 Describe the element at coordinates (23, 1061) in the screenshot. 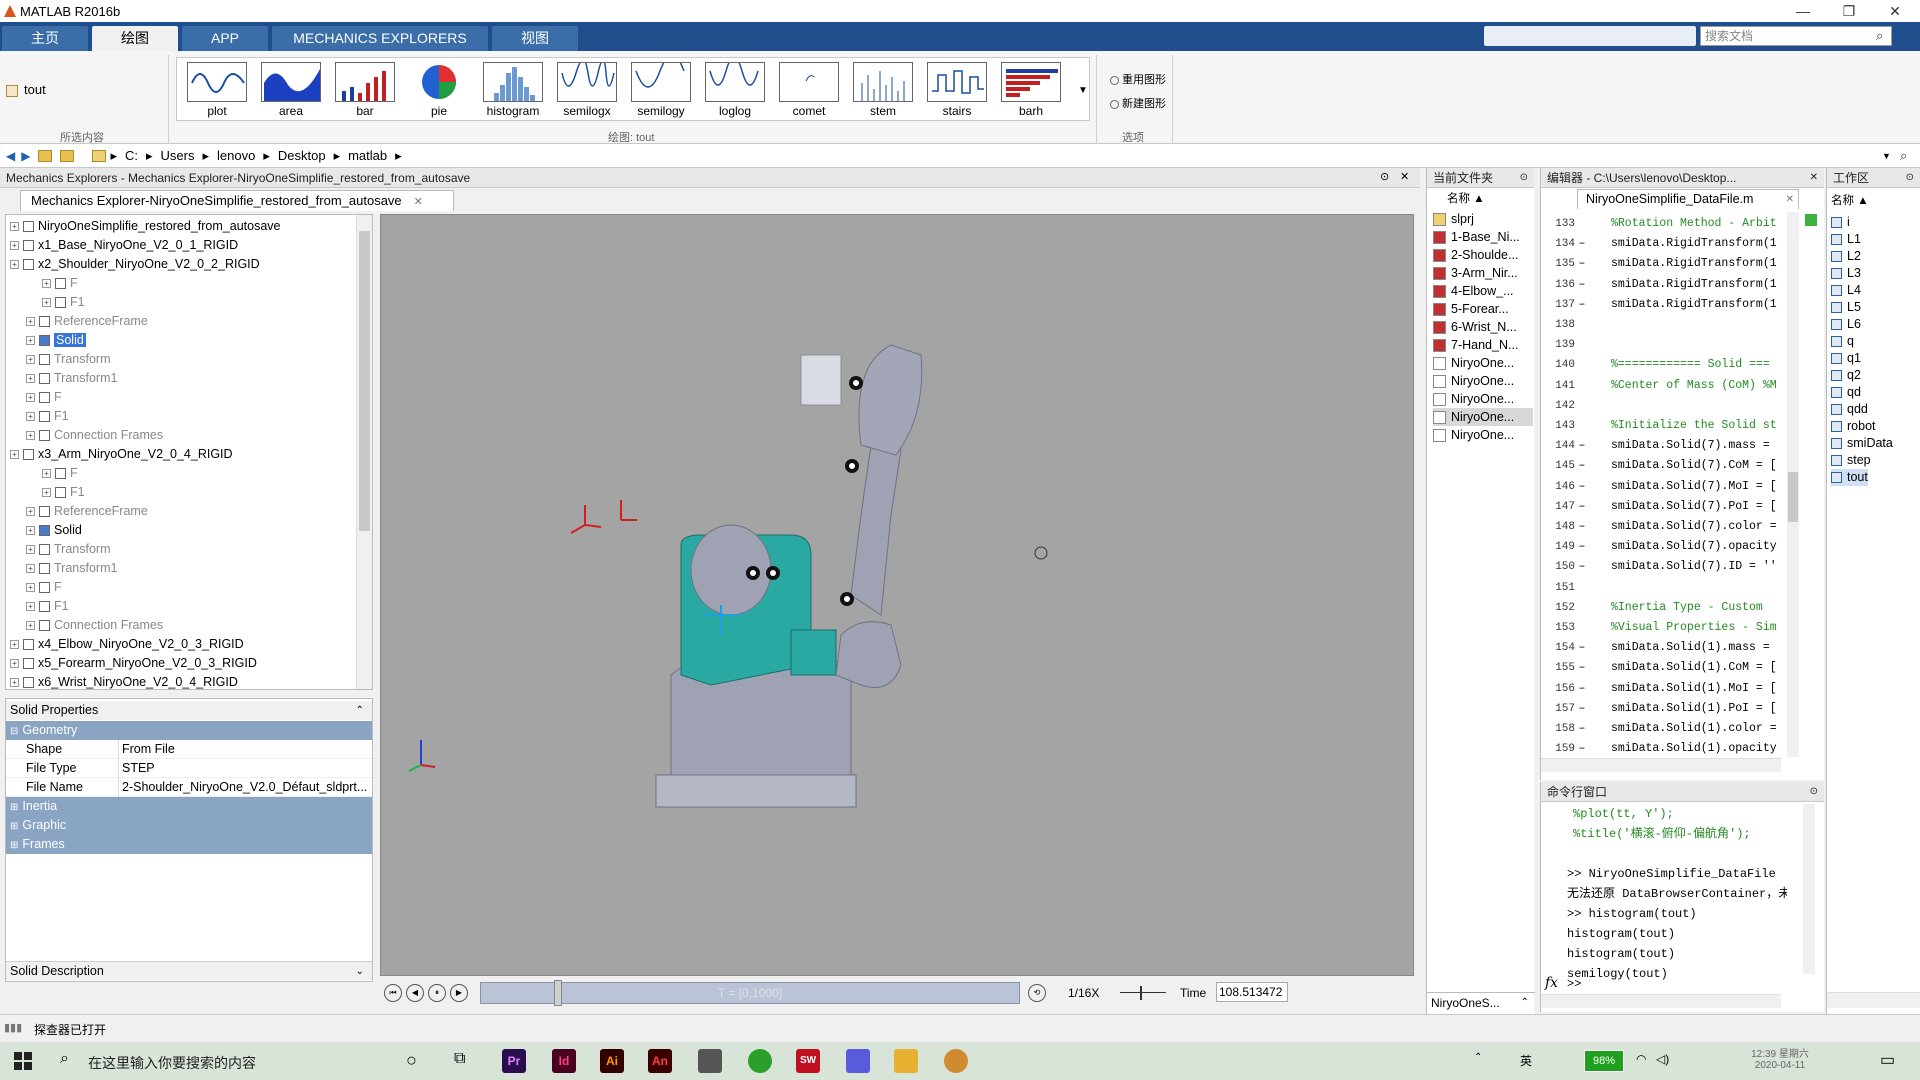

I see `windows-start-icon` at that location.